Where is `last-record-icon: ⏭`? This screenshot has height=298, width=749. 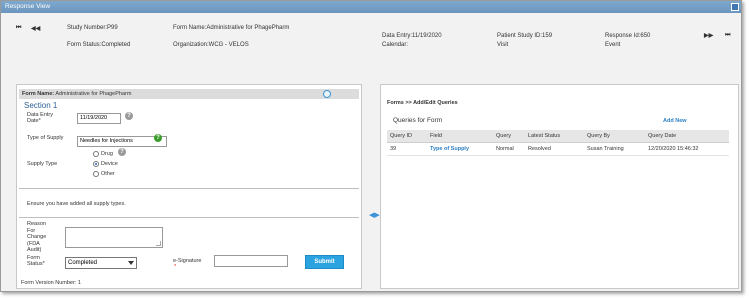
last-record-icon: ⏭ is located at coordinates (727, 35).